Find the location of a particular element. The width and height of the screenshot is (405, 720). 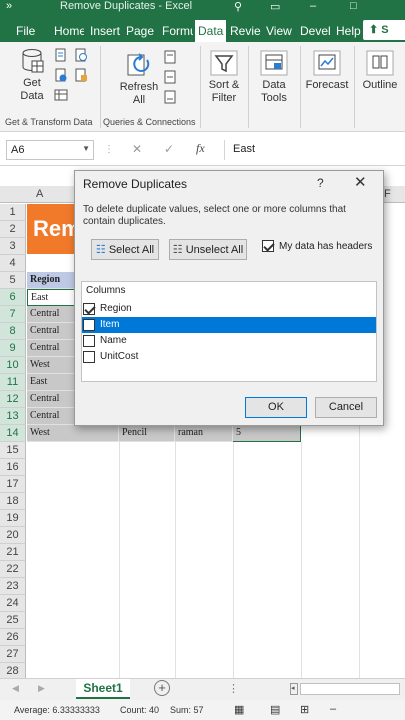

page-break-icon: ⊞ is located at coordinates (304, 709).